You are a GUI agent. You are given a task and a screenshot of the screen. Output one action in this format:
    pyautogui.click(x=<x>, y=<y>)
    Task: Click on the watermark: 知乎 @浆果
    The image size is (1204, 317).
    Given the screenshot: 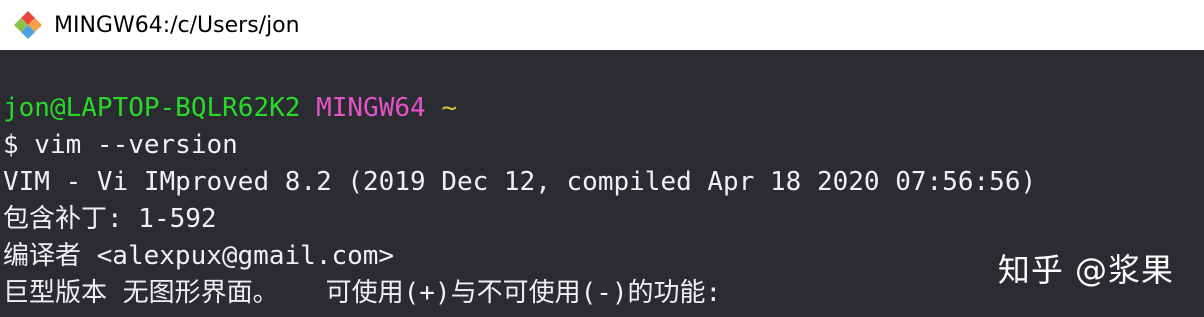 What is the action you would take?
    pyautogui.click(x=1085, y=270)
    